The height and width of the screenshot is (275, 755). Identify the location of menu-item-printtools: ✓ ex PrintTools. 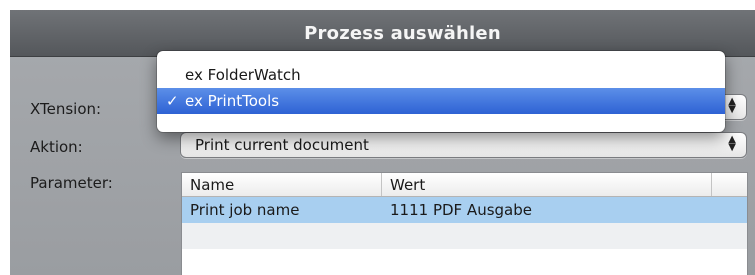
(441, 101).